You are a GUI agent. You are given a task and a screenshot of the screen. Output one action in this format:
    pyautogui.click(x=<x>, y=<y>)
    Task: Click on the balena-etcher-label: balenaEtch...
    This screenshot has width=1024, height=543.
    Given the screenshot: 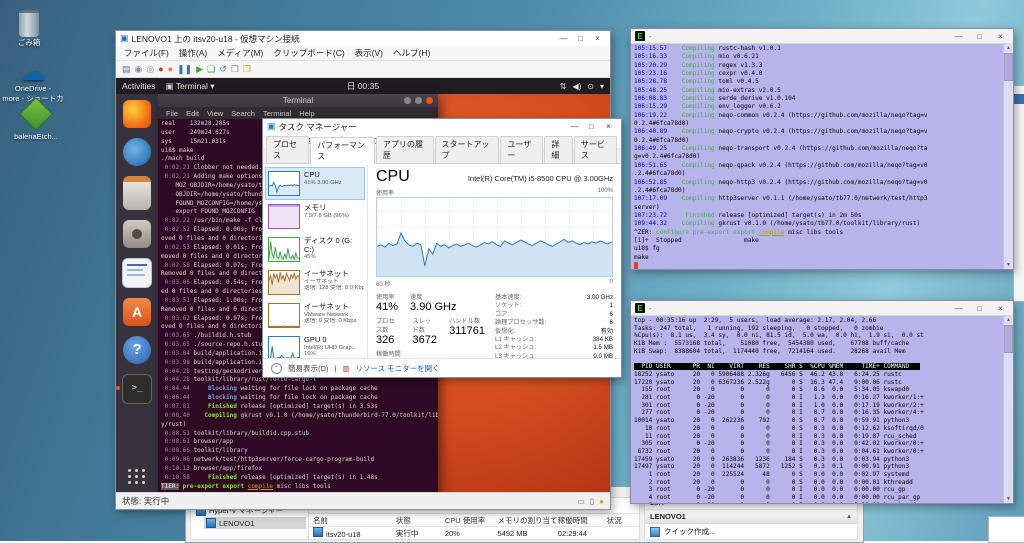 What is the action you would take?
    pyautogui.click(x=36, y=136)
    